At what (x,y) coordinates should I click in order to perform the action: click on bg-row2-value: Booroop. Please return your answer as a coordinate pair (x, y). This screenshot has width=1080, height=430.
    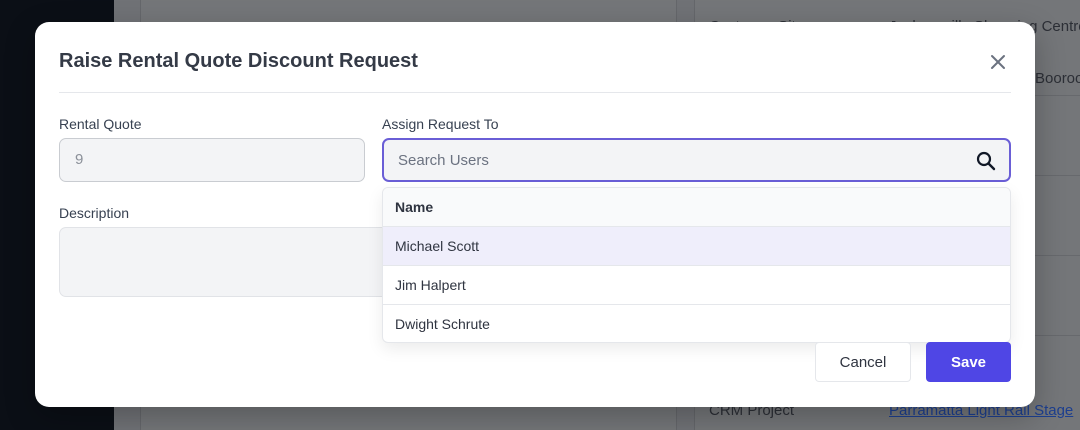
    Looking at the image, I should click on (1057, 78).